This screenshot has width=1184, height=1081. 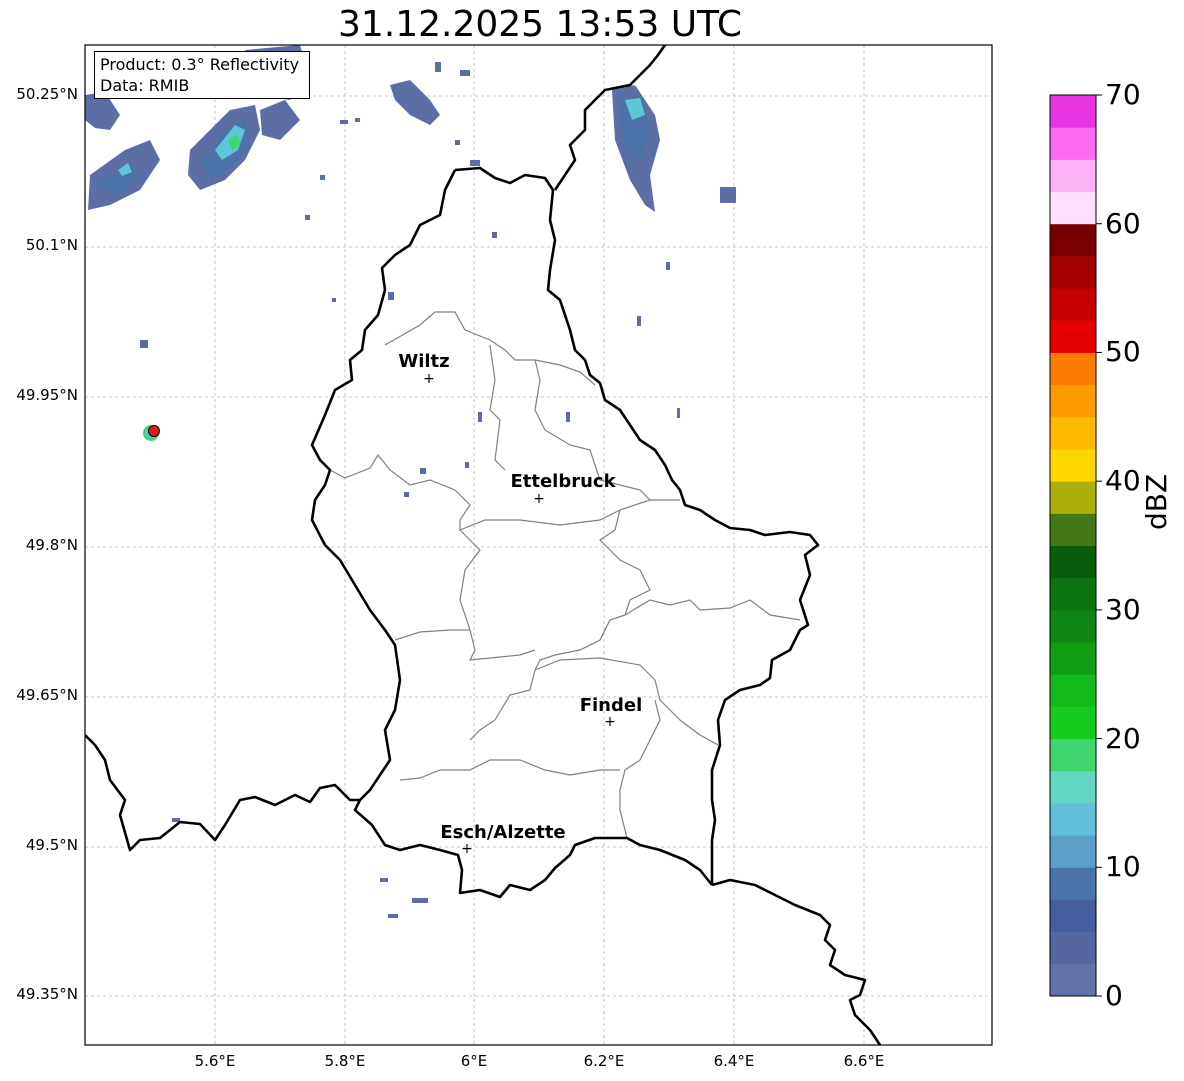 What do you see at coordinates (734, 1061) in the screenshot?
I see `lon-label: 6.4°E` at bounding box center [734, 1061].